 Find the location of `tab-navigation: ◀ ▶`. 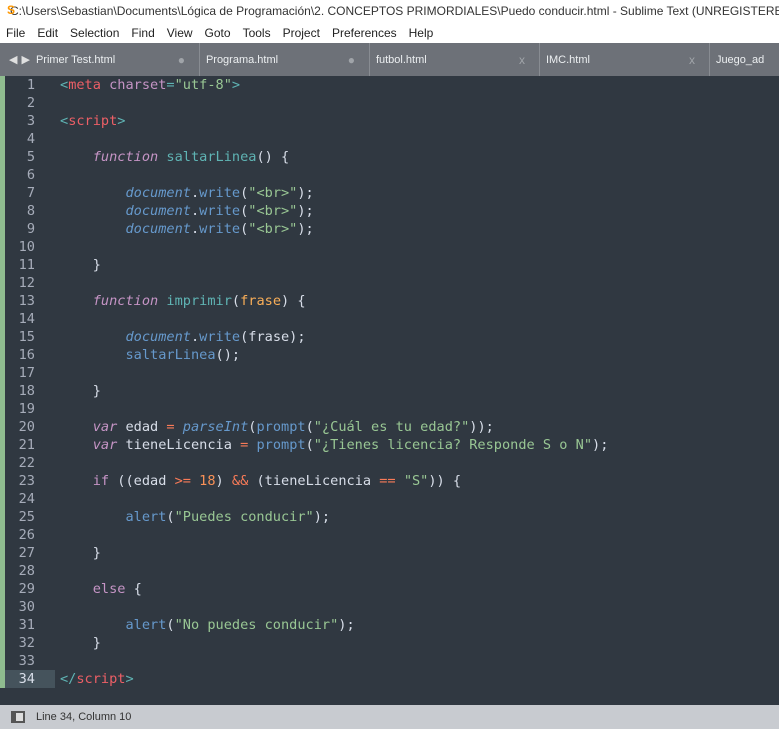

tab-navigation: ◀ ▶ is located at coordinates (15, 59).